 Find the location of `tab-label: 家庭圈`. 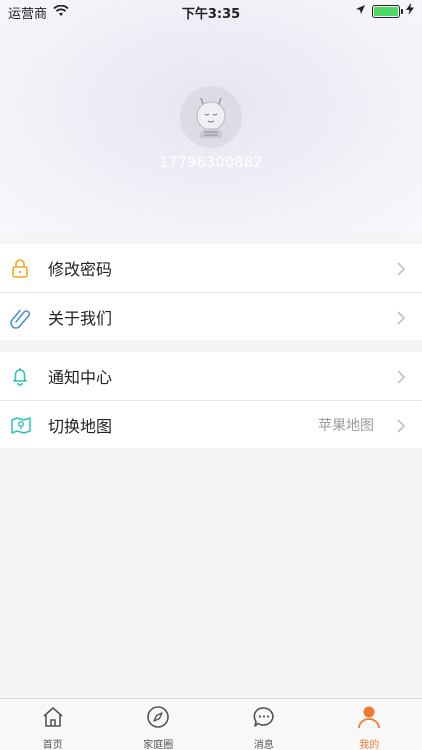

tab-label: 家庭圈 is located at coordinates (158, 745).